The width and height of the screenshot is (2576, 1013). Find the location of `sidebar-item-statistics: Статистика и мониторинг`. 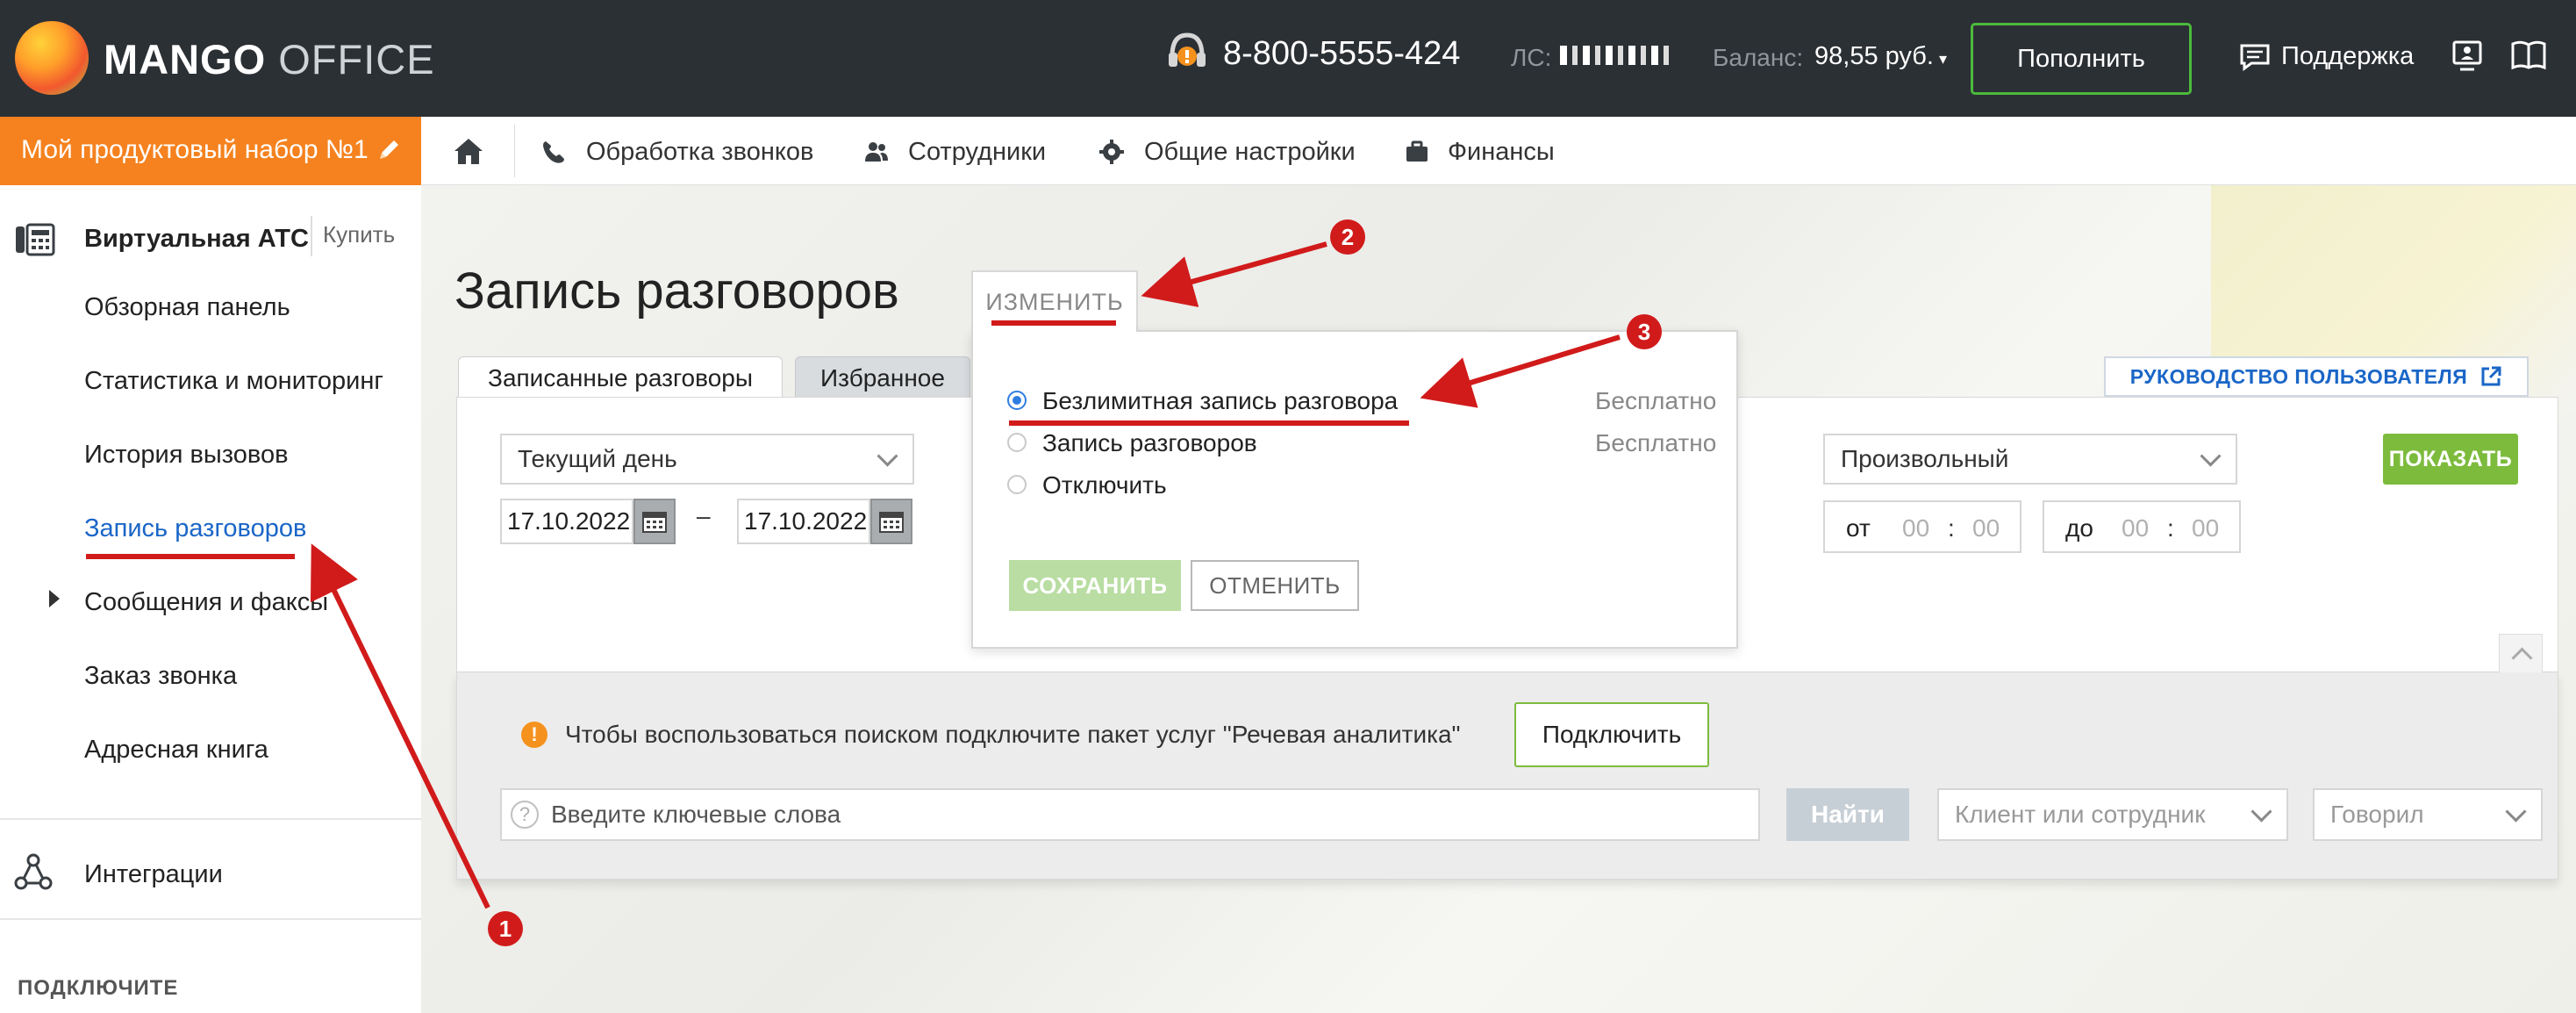

sidebar-item-statistics: Статистика и мониторинг is located at coordinates (233, 381).